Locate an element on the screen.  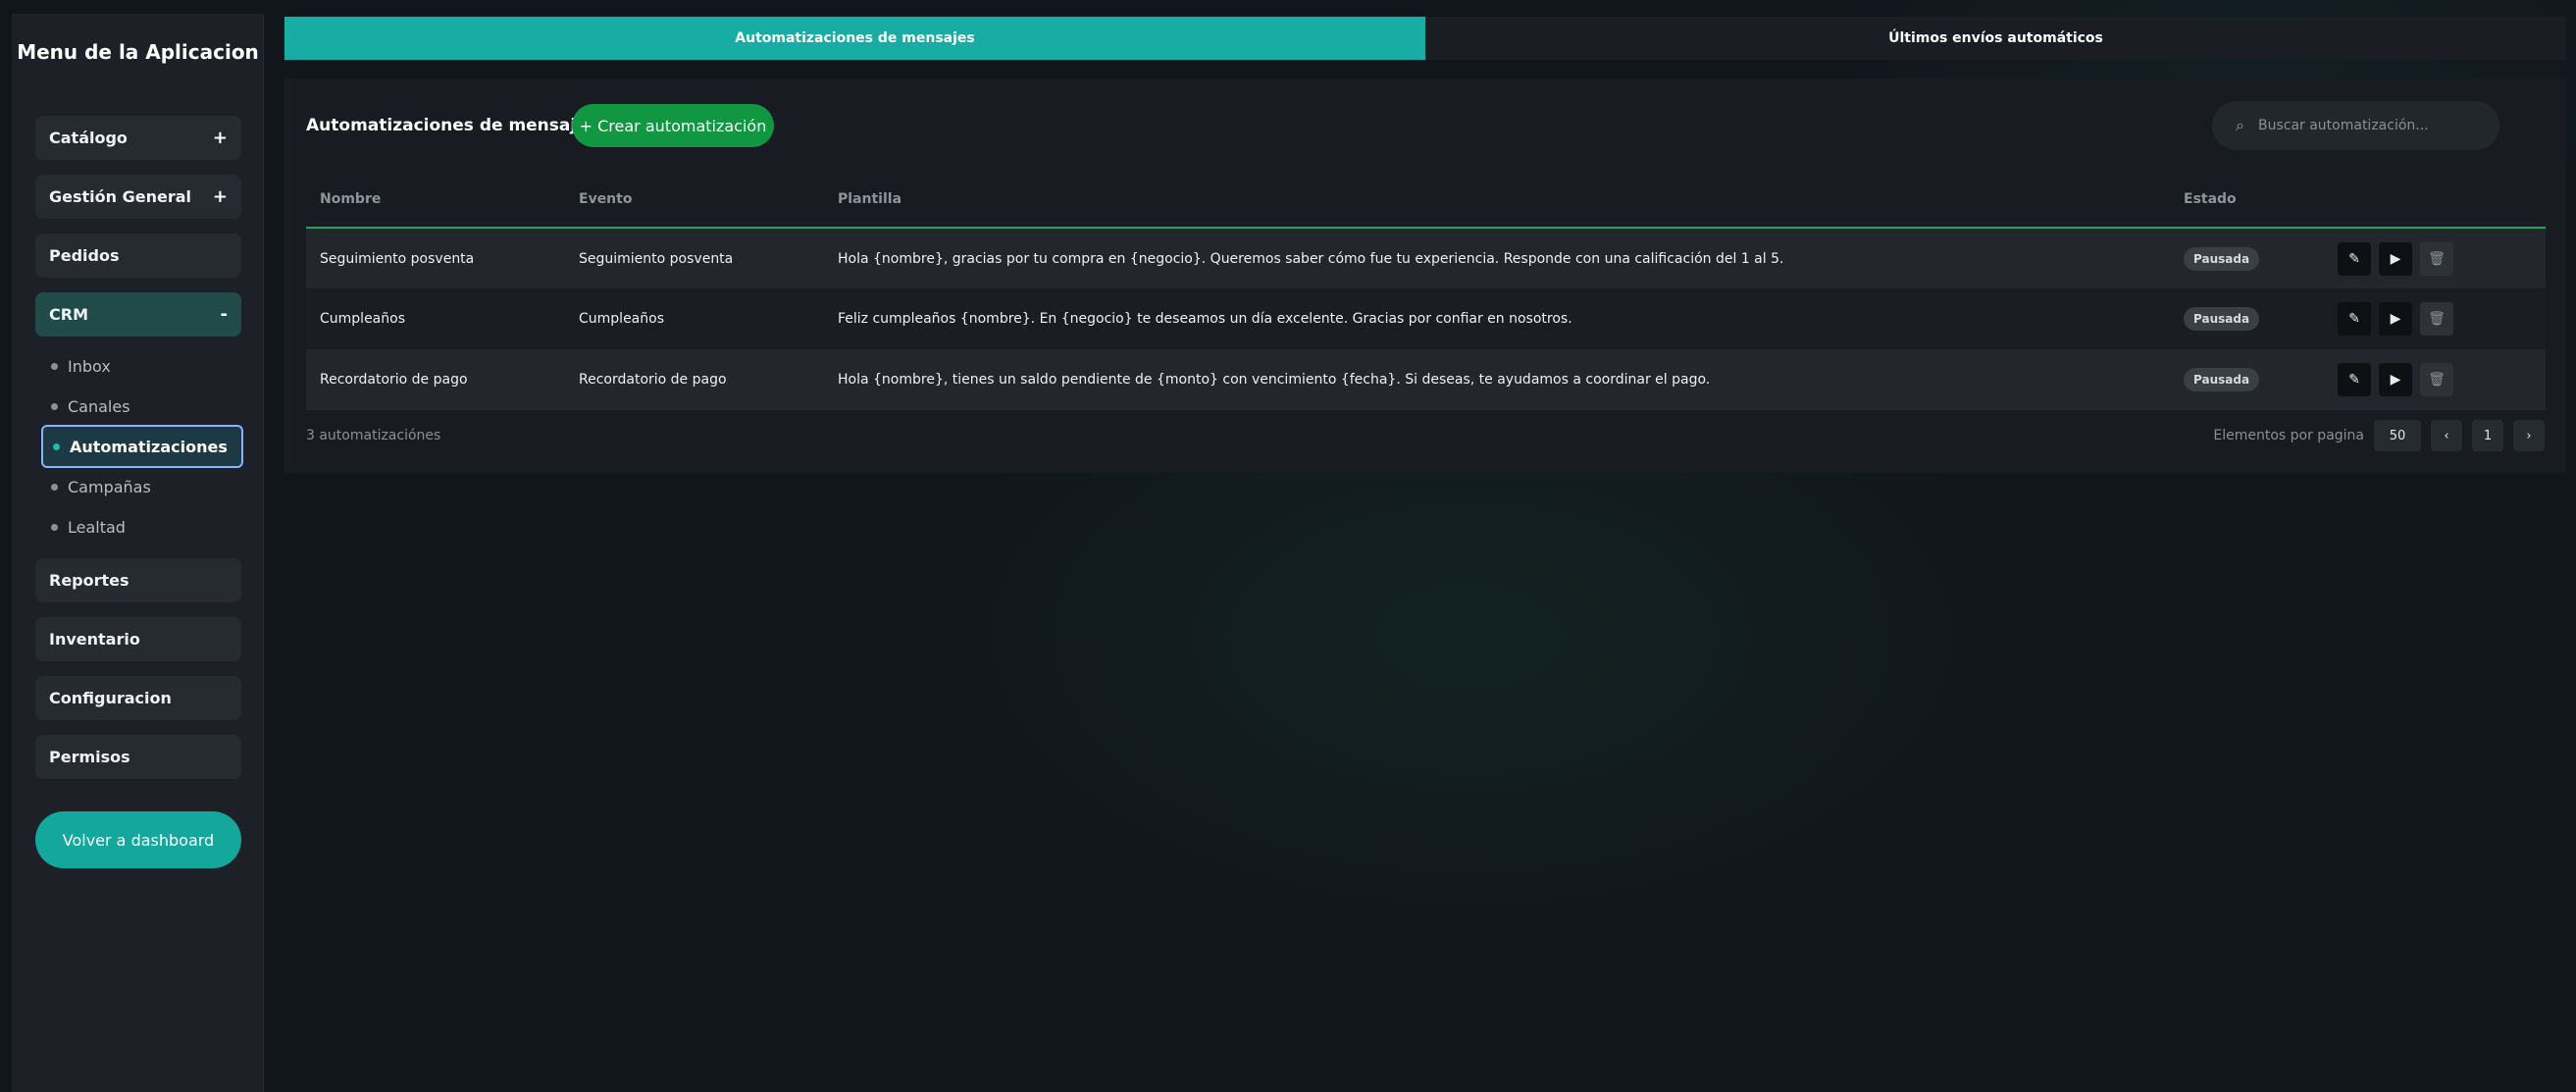
results-count: 3 automatizaciónes is located at coordinates (373, 435).